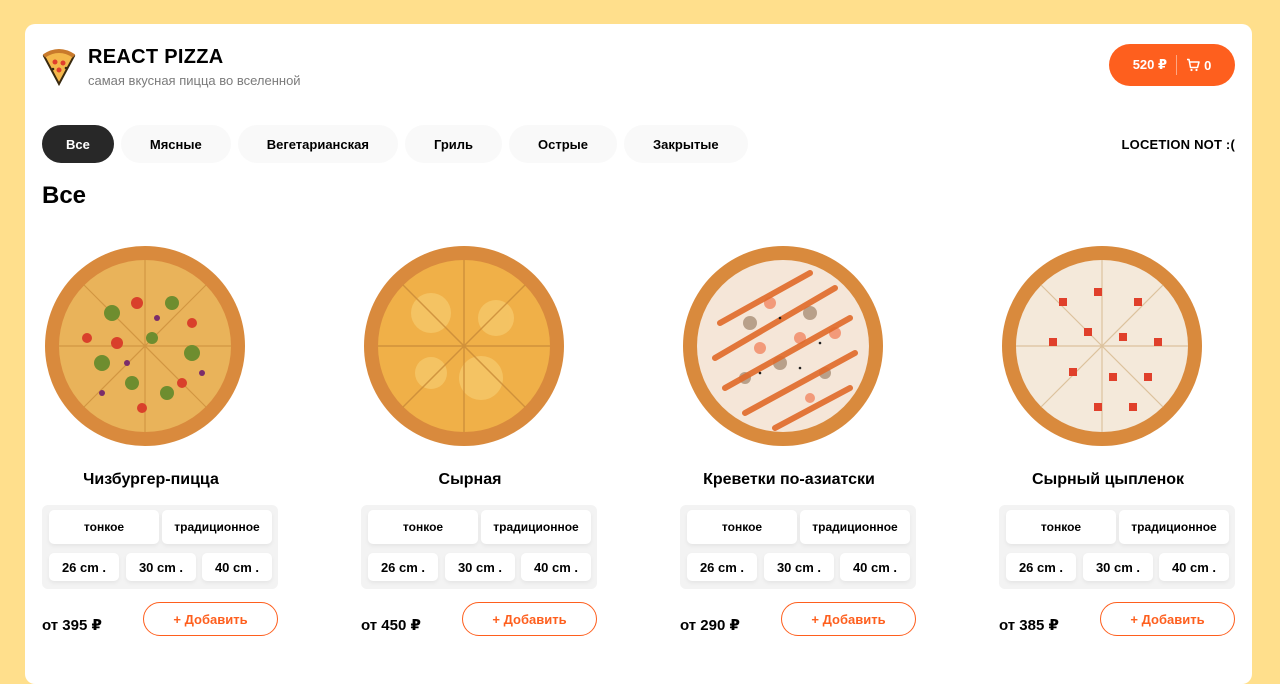 The width and height of the screenshot is (1280, 684). Describe the element at coordinates (59, 67) in the screenshot. I see `pizza-logo-icon` at that location.